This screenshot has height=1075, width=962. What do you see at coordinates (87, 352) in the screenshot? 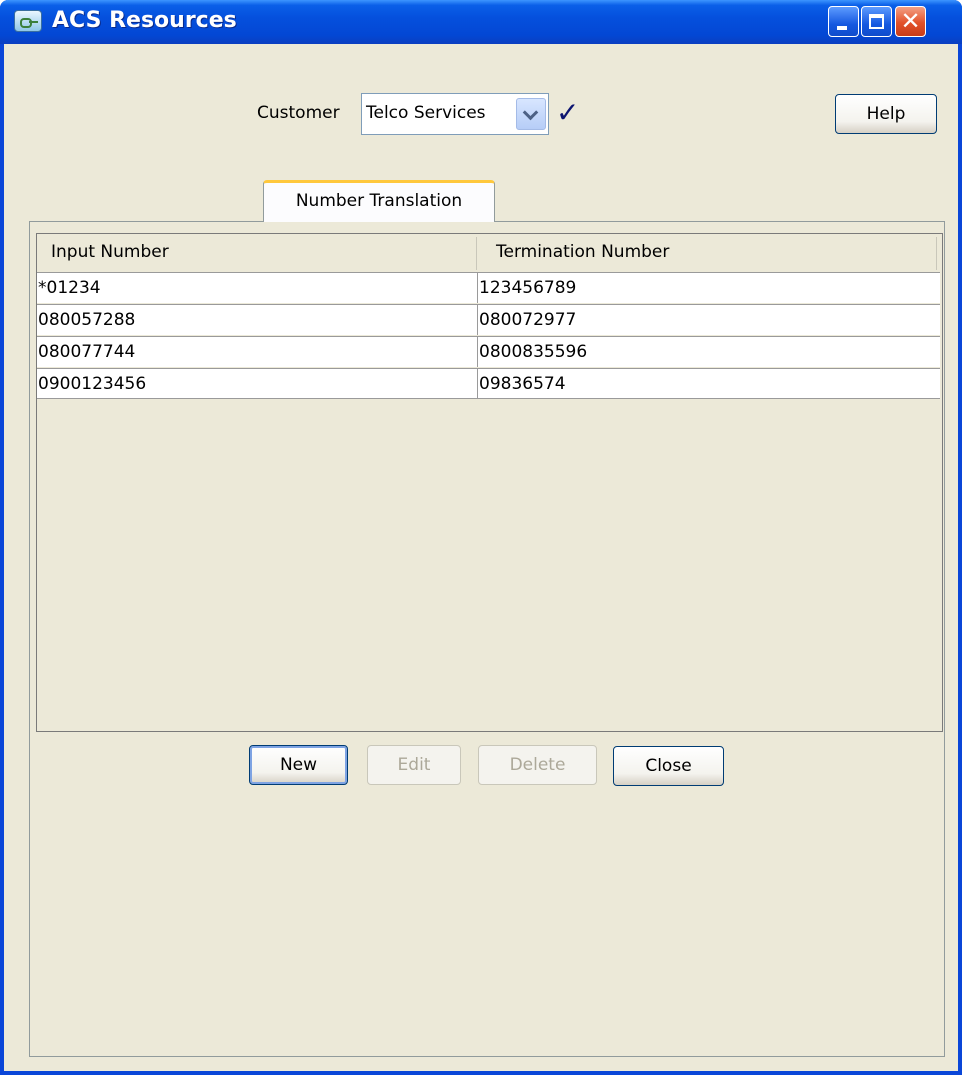
I see `input-number-cell: 080077744` at bounding box center [87, 352].